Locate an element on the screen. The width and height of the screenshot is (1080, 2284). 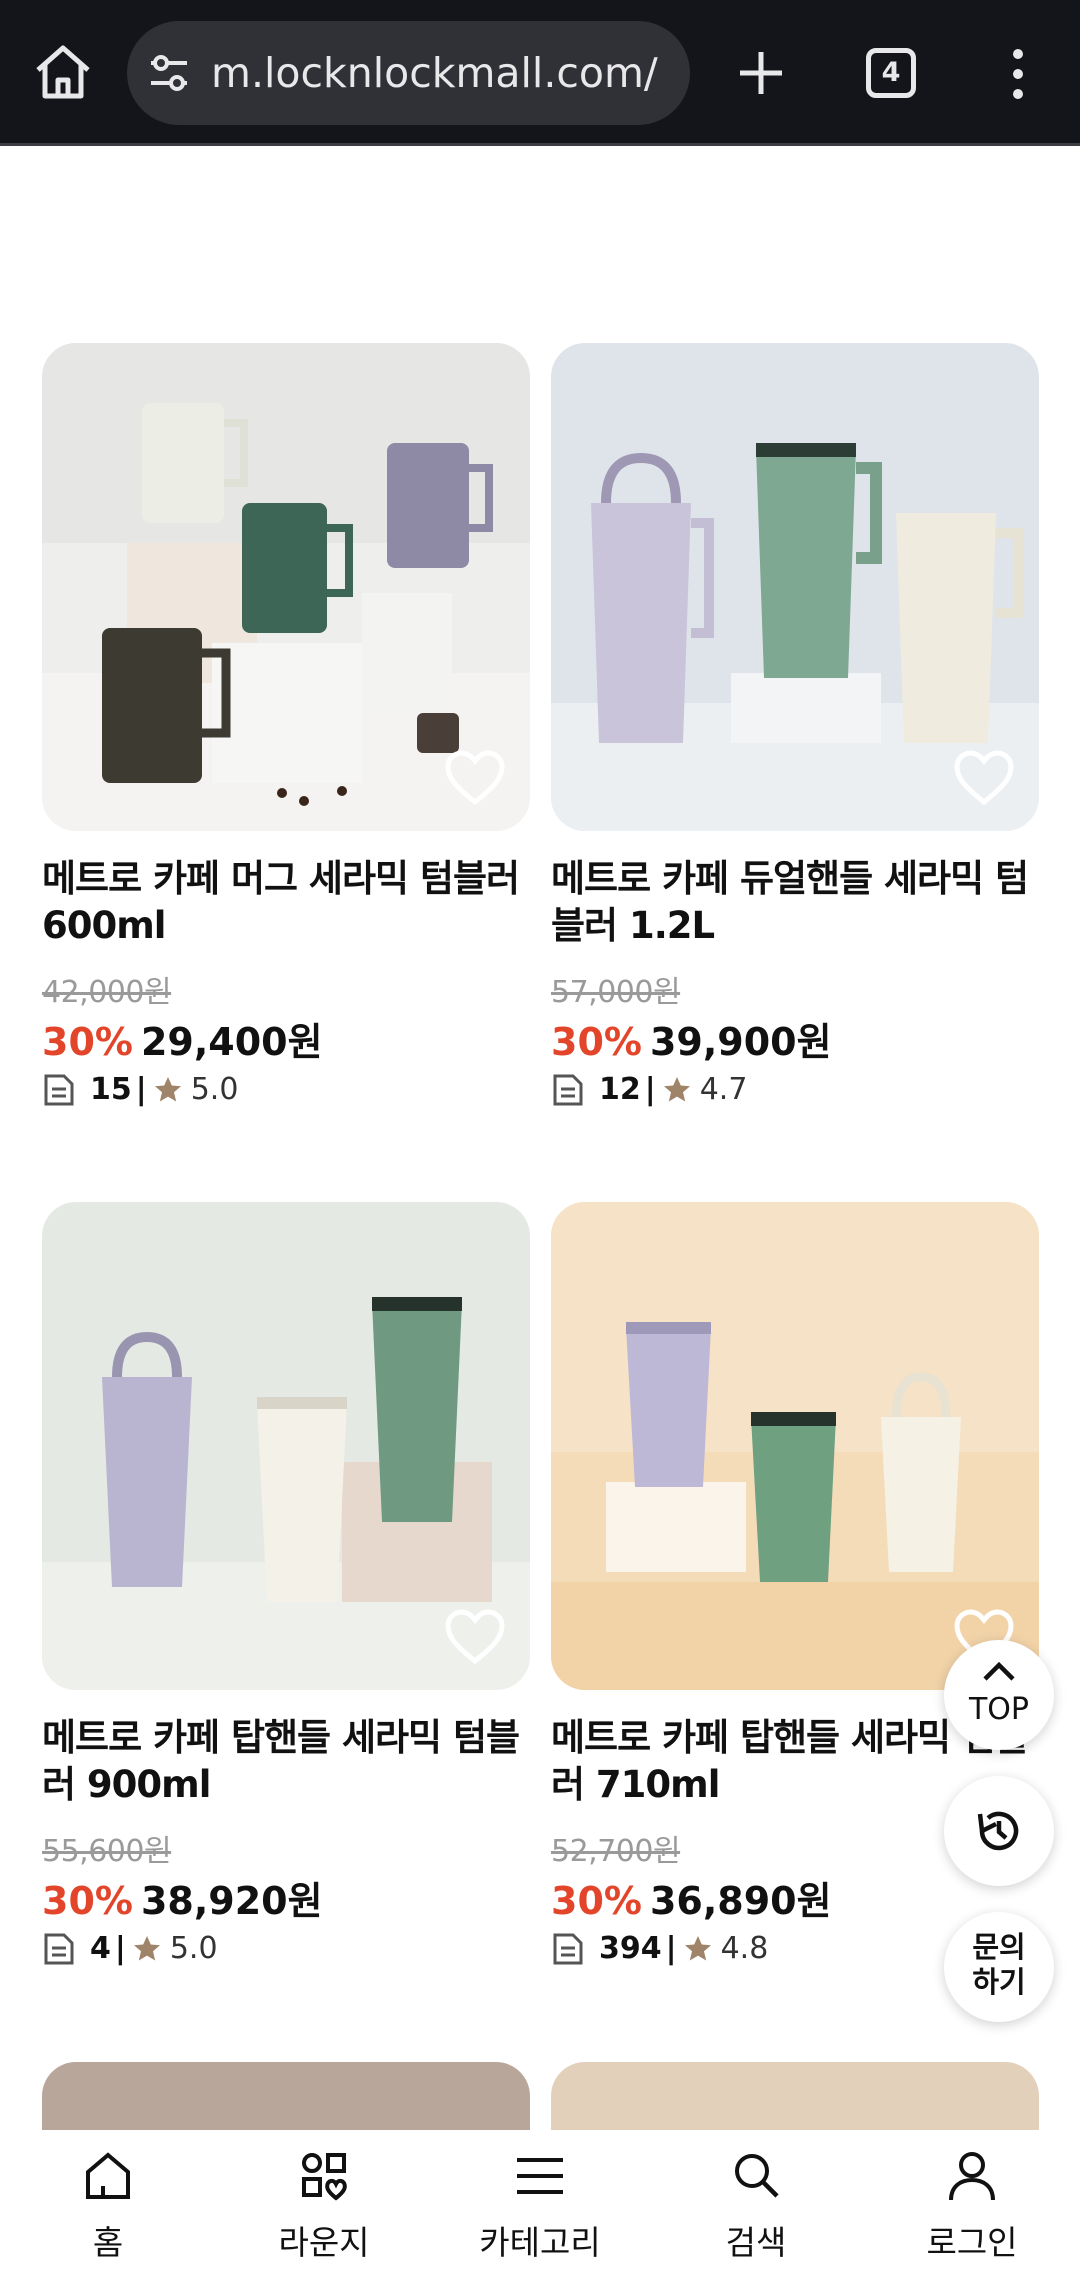
url-text: m.locknlockmall.com/ is located at coordinates (441, 73).